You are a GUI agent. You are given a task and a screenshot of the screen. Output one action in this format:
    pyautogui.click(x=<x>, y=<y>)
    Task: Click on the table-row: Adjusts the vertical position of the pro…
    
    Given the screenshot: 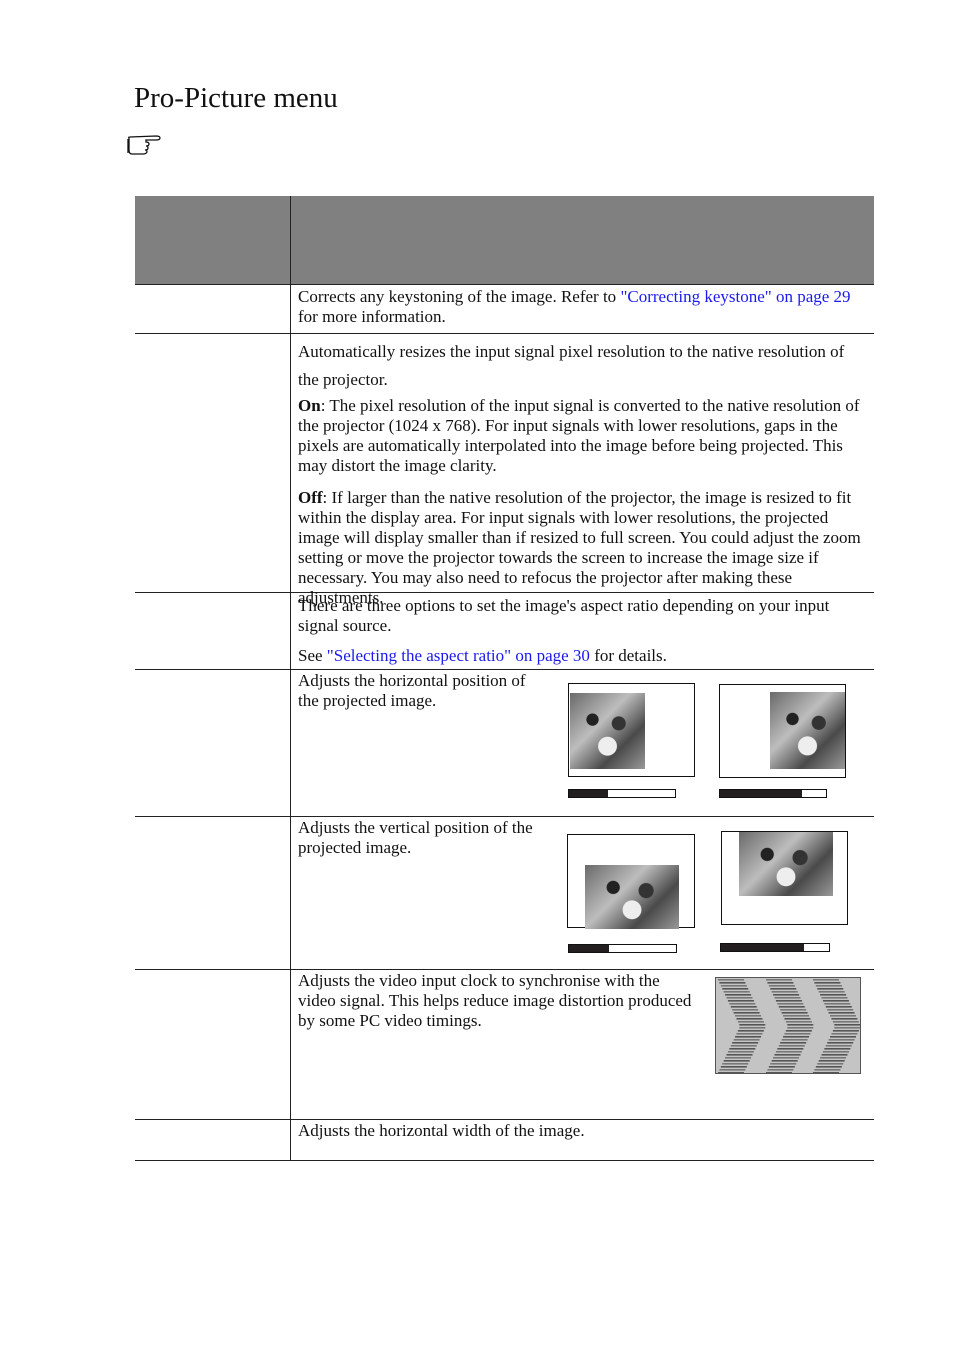 What is the action you would take?
    pyautogui.click(x=504, y=893)
    